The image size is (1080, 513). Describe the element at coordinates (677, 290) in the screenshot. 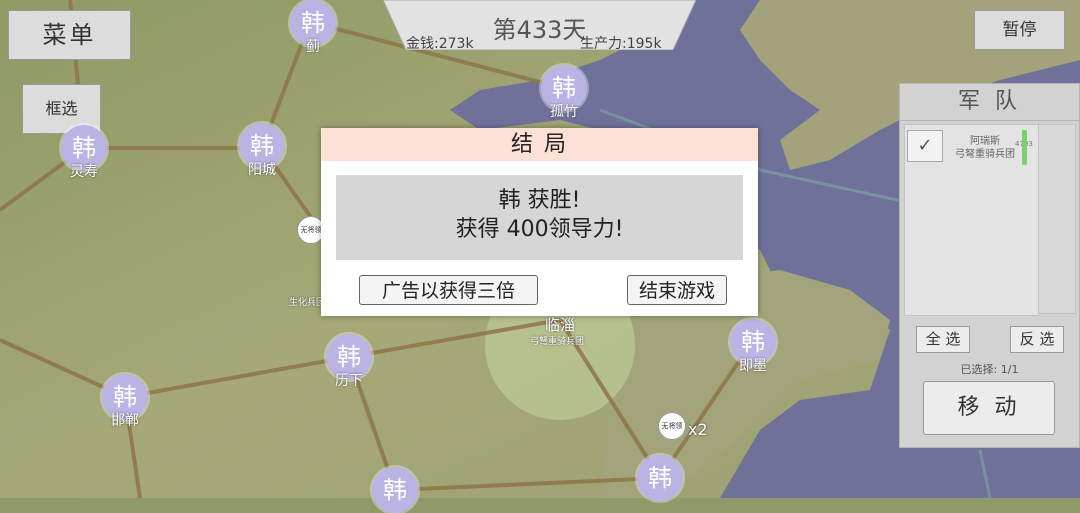

I see `end-game-button: 结束游戏` at that location.